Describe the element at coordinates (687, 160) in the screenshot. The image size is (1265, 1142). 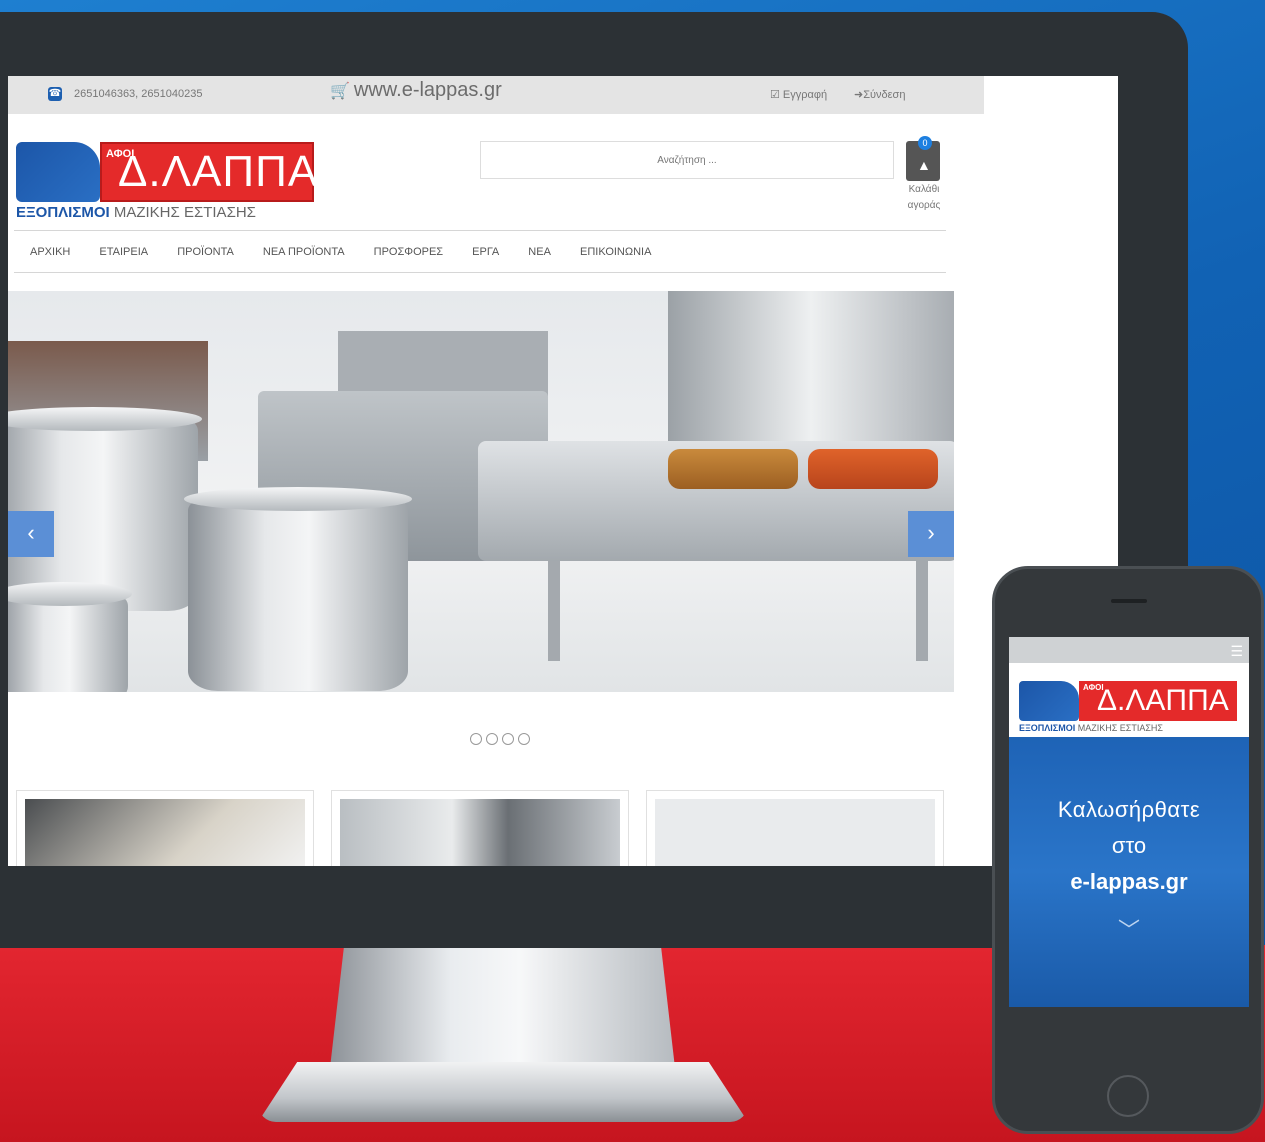
I see `search-input` at that location.